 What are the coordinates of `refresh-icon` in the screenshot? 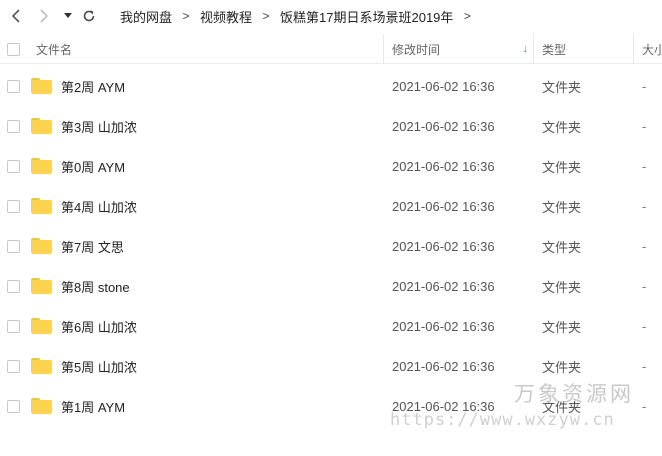 It's located at (89, 16).